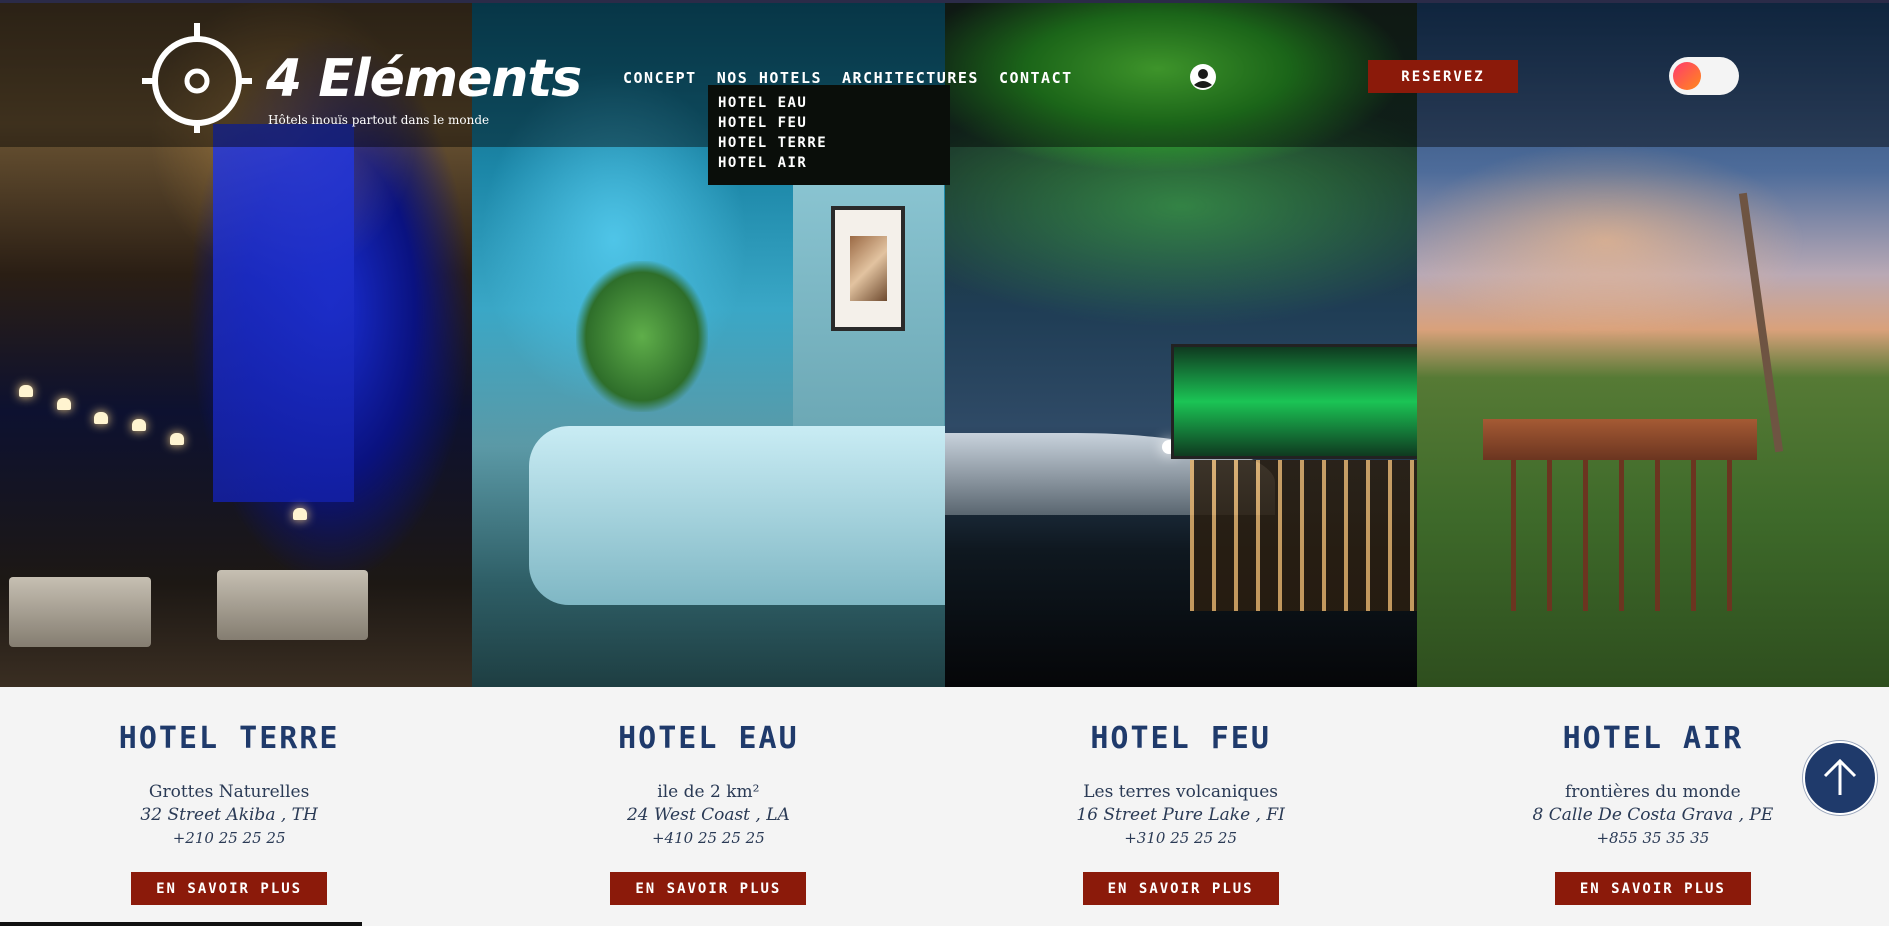 This screenshot has width=1889, height=926. Describe the element at coordinates (1294, 401) in the screenshot. I see `glass-building-decor` at that location.